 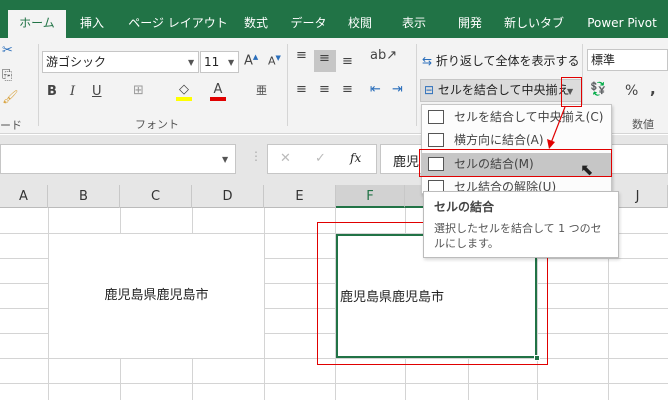 I want to click on comma-button: ,, so click(x=653, y=89).